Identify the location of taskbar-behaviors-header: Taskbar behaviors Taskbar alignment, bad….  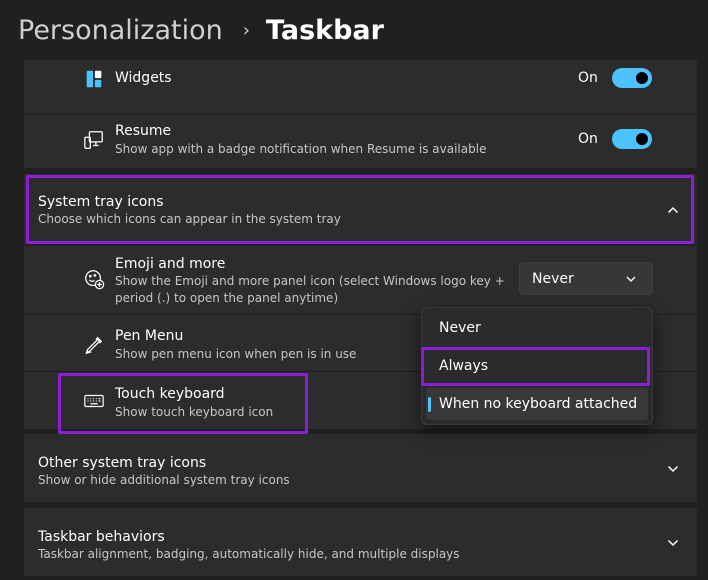
(360, 542).